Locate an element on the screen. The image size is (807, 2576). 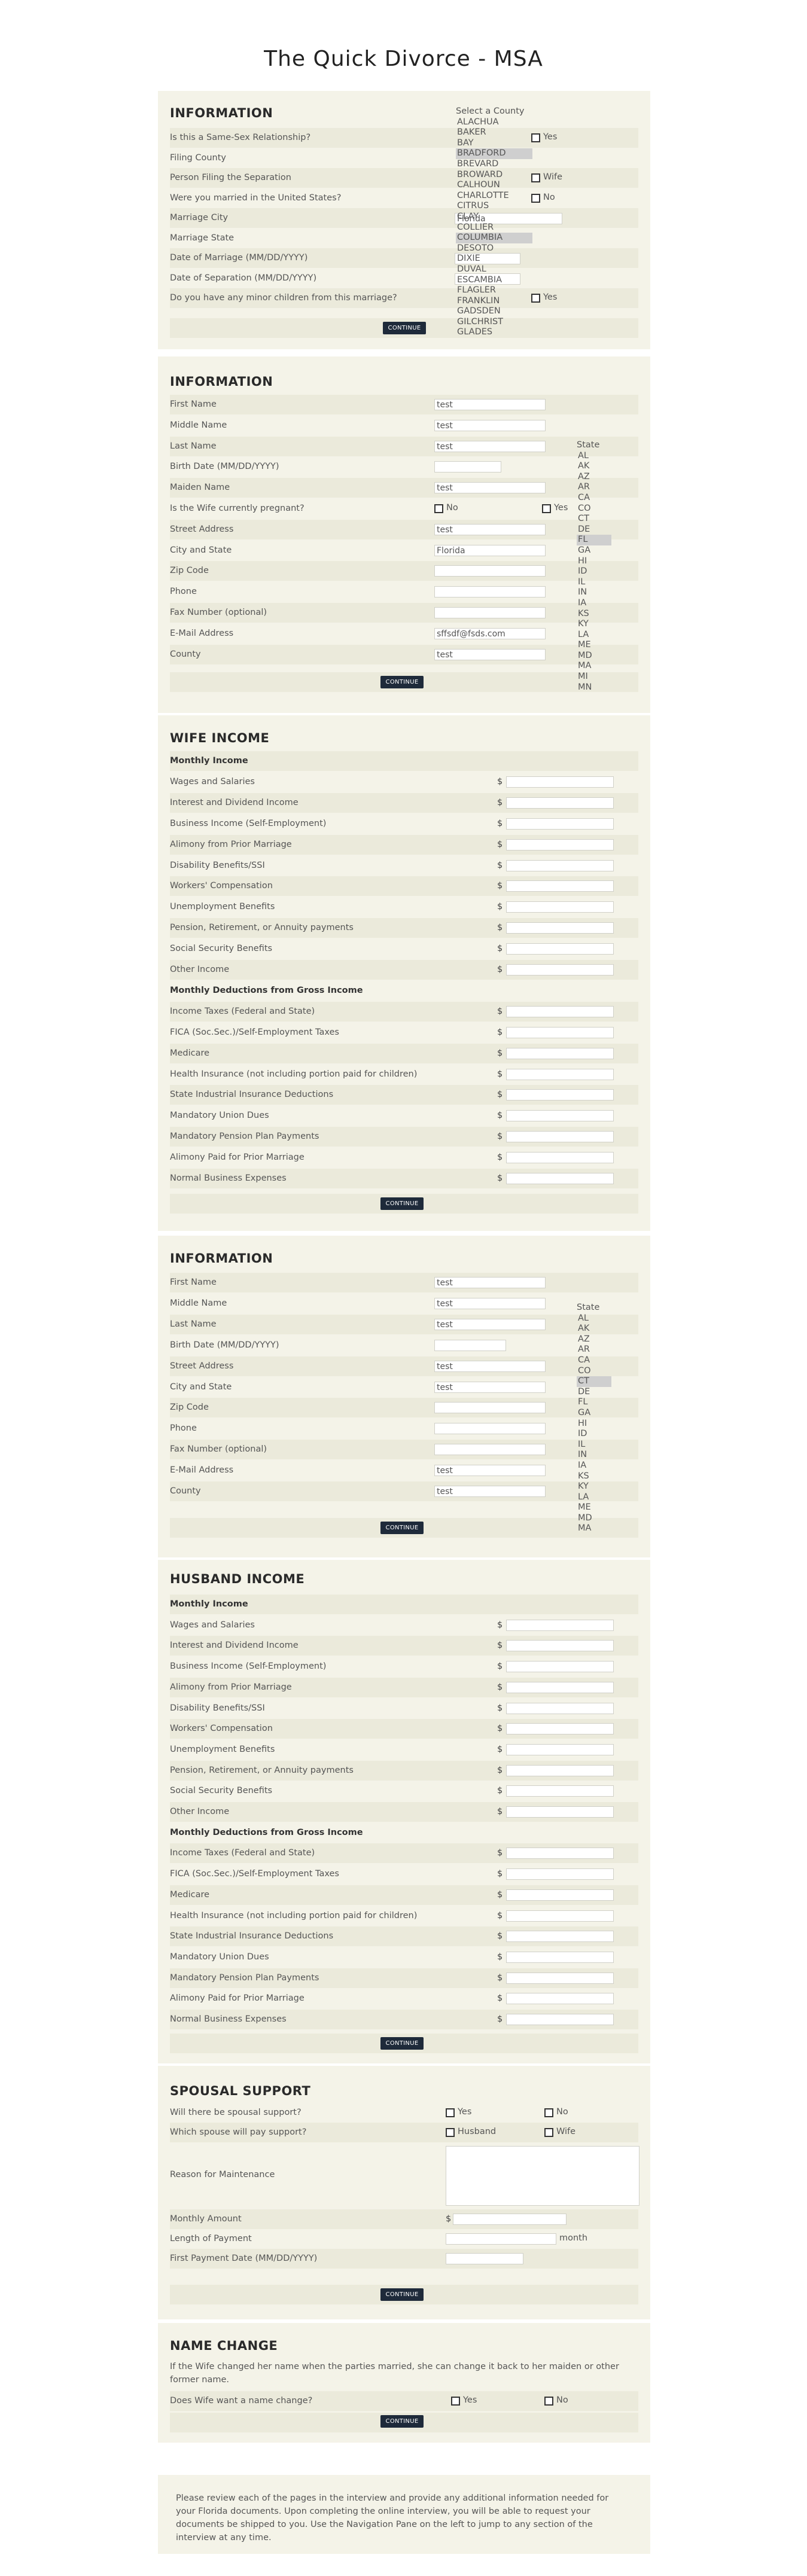
length-of-payment-input is located at coordinates (501, 2239).